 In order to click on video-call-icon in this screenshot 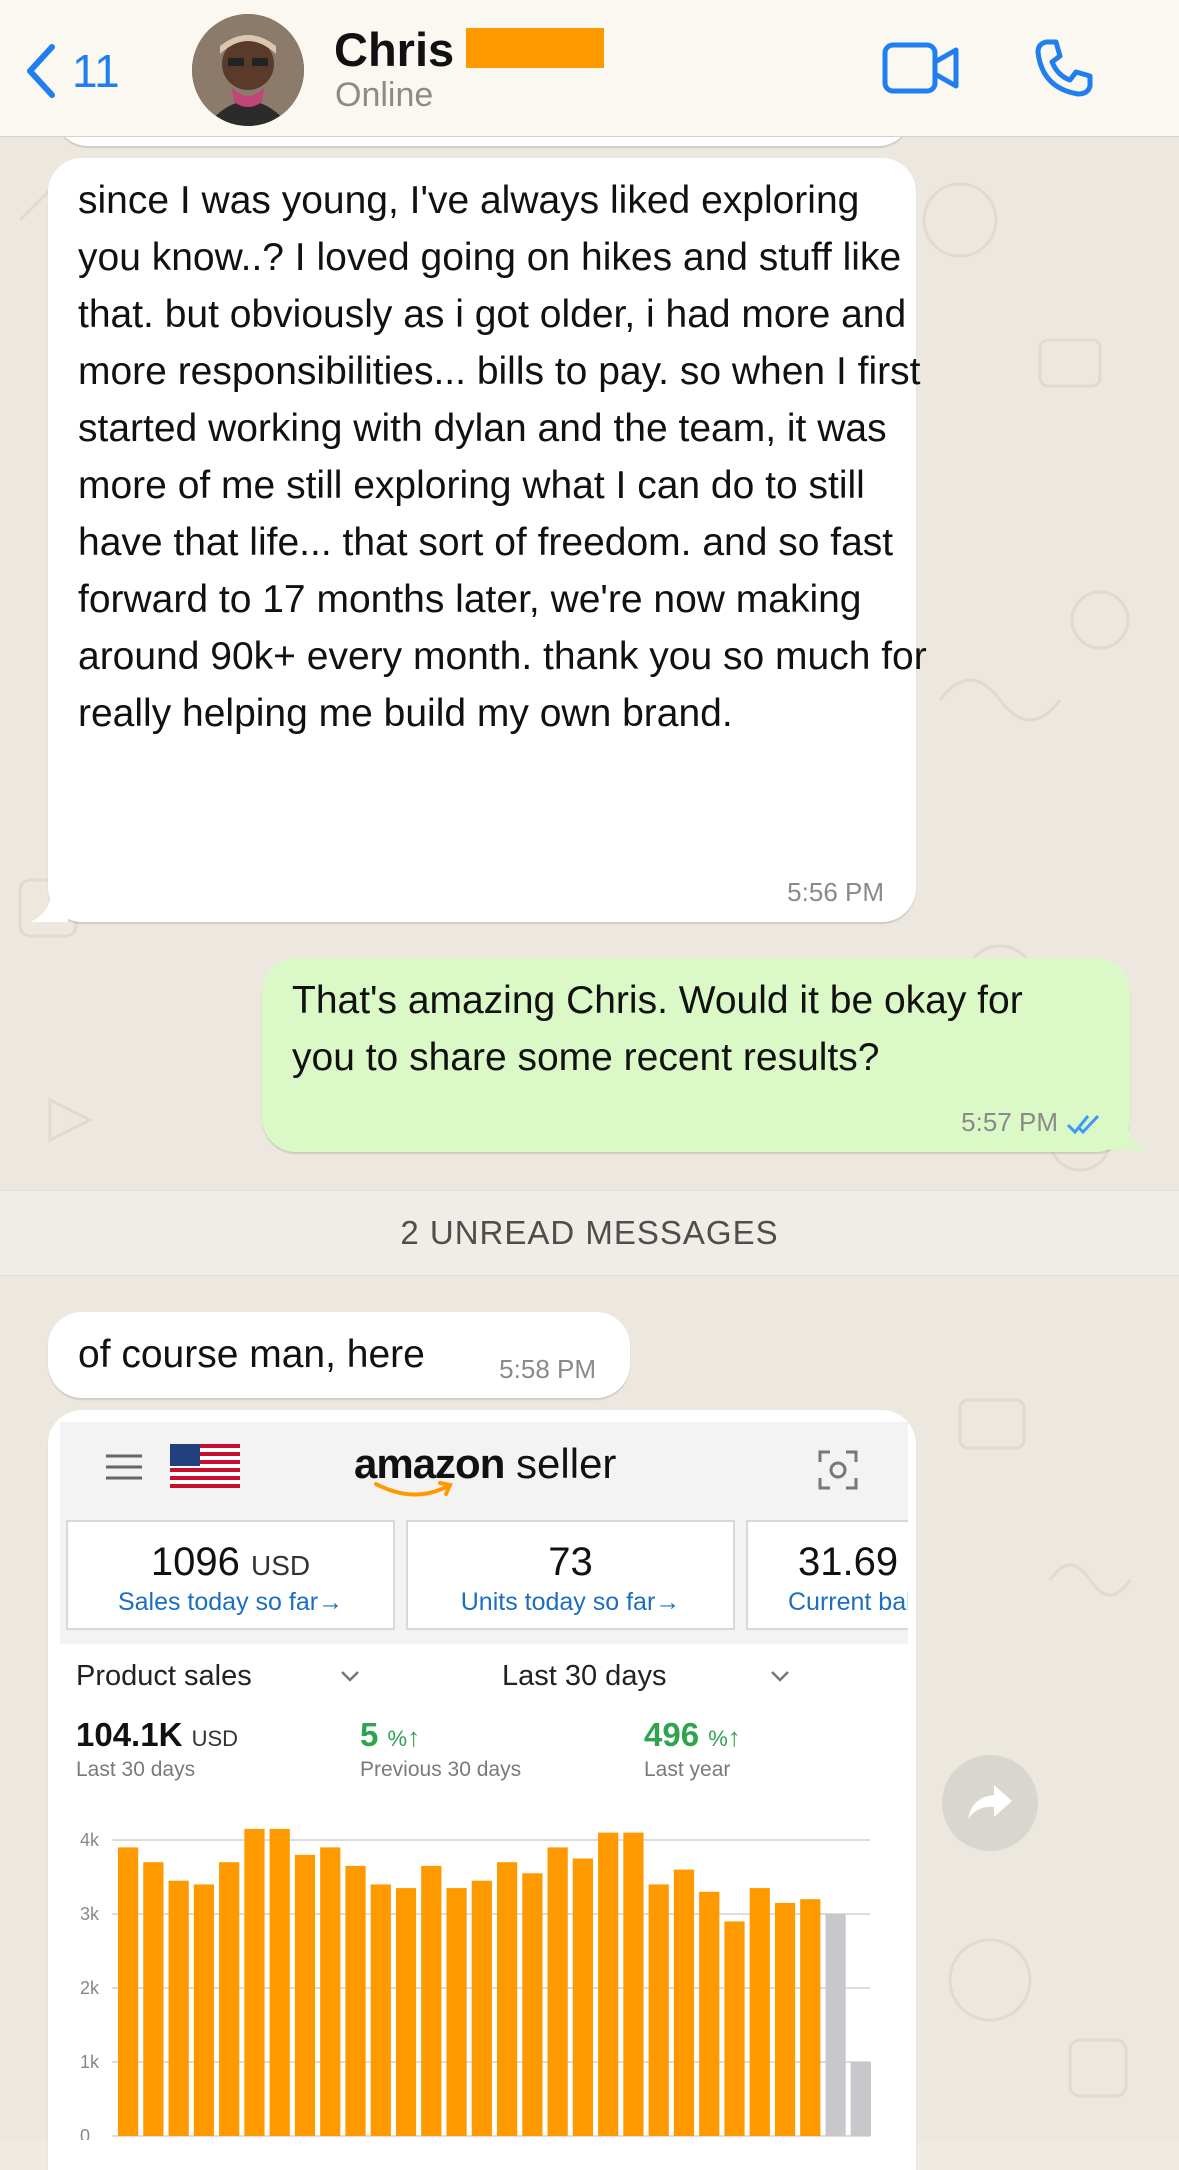, I will do `click(921, 68)`.